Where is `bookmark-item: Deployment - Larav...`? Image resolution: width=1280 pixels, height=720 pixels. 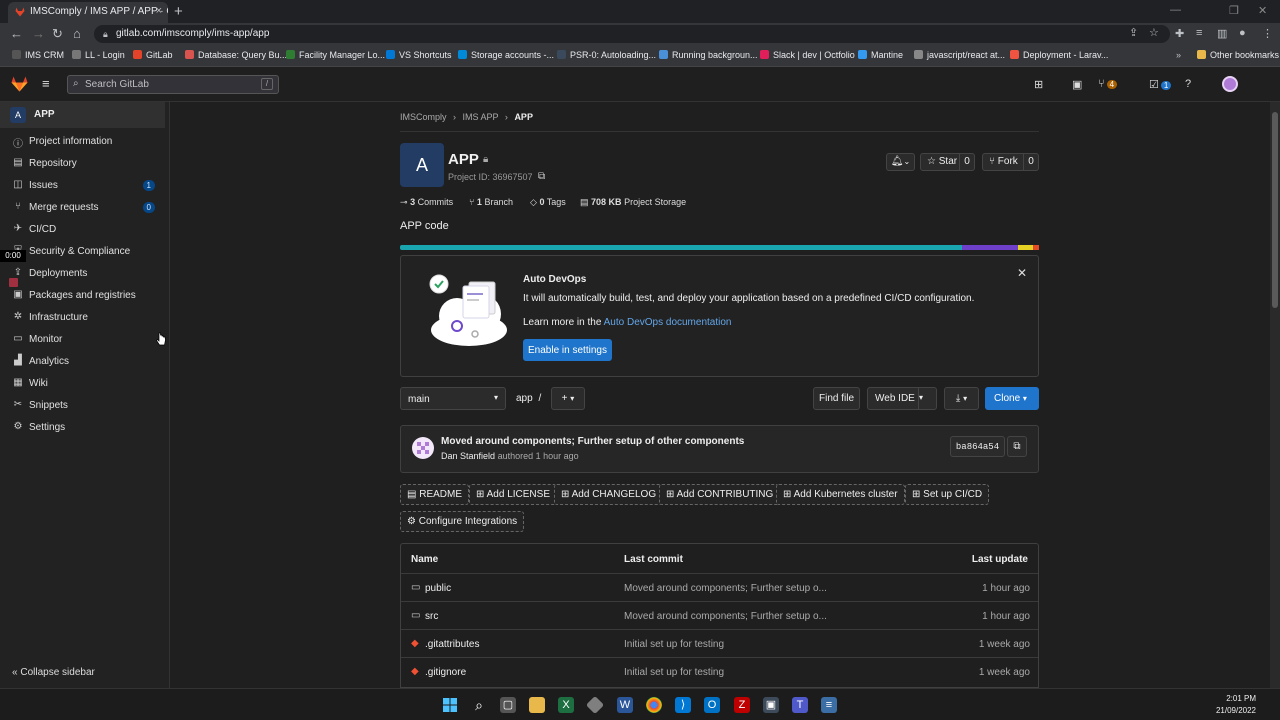 bookmark-item: Deployment - Larav... is located at coordinates (1059, 55).